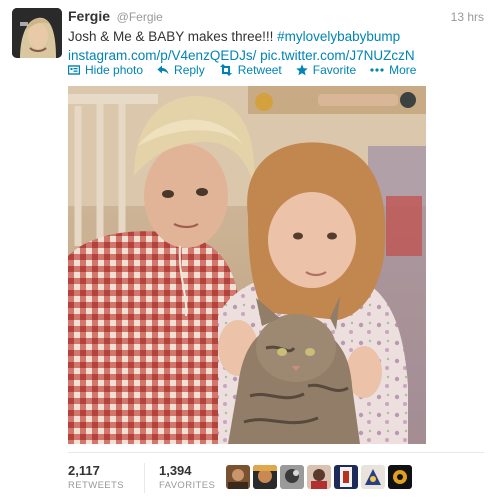  I want to click on star-icon, so click(301, 70).